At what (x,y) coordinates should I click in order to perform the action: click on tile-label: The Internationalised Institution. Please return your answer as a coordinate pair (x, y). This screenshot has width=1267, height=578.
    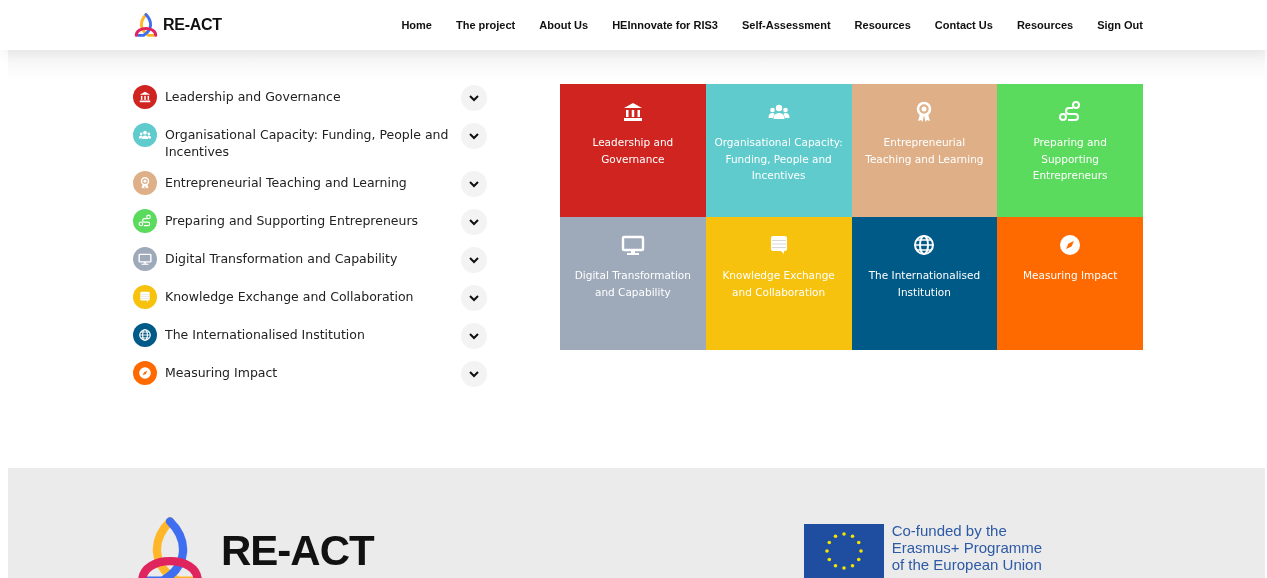
    Looking at the image, I should click on (924, 284).